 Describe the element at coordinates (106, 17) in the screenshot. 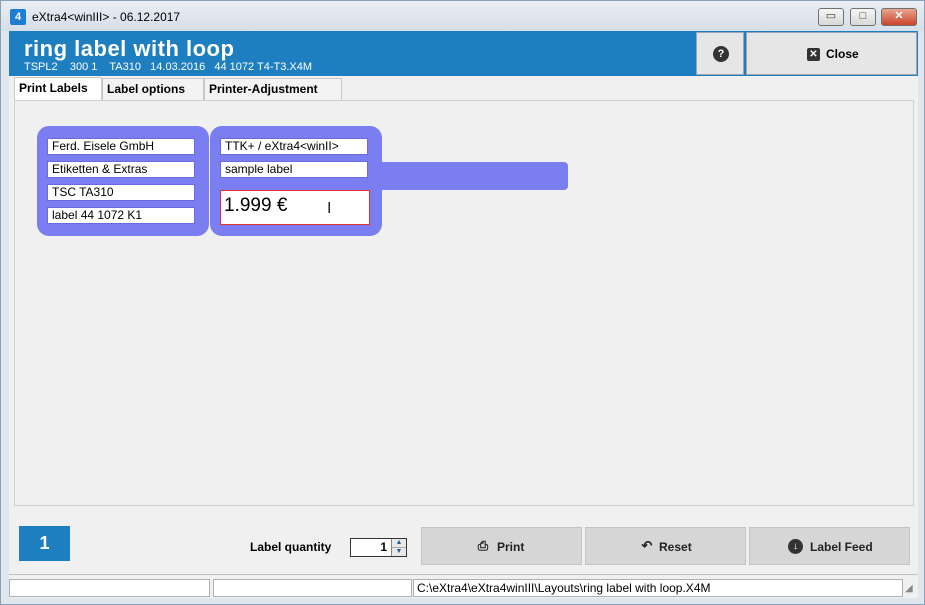

I see `window-title: eXtra4<winIII> - 06.12.2017` at that location.